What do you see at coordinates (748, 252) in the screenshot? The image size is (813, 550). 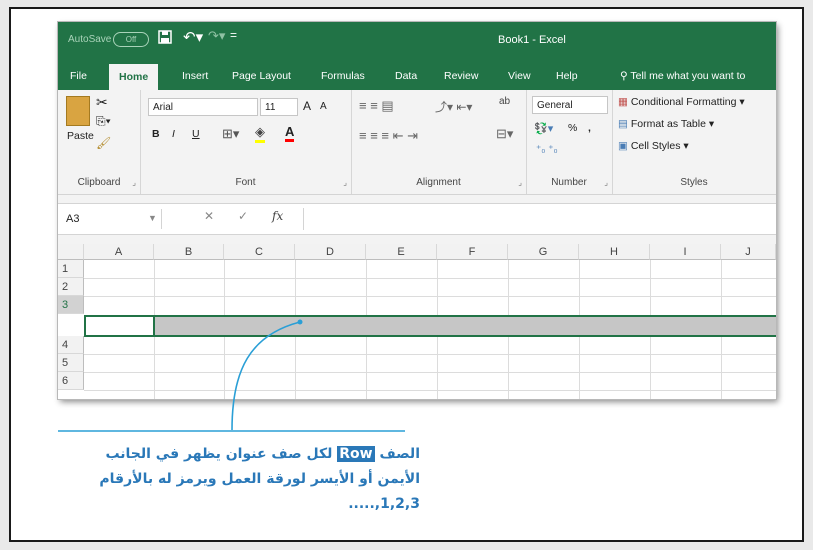 I see `column-header-j: J` at bounding box center [748, 252].